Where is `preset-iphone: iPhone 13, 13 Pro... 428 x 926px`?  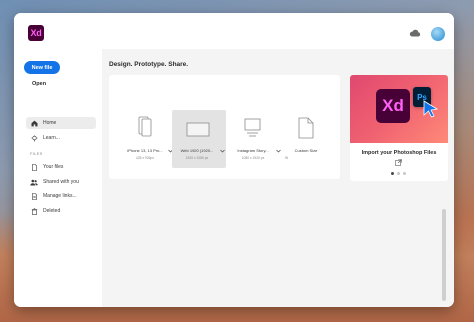
preset-iphone: iPhone 13, 13 Pro... 428 x 926px is located at coordinates (147, 139).